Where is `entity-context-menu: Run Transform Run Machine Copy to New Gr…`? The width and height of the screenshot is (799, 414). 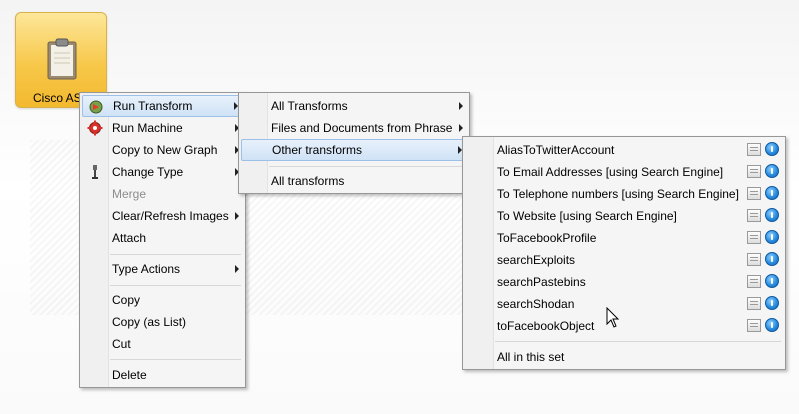
entity-context-menu: Run Transform Run Machine Copy to New Gr… is located at coordinates (162, 240).